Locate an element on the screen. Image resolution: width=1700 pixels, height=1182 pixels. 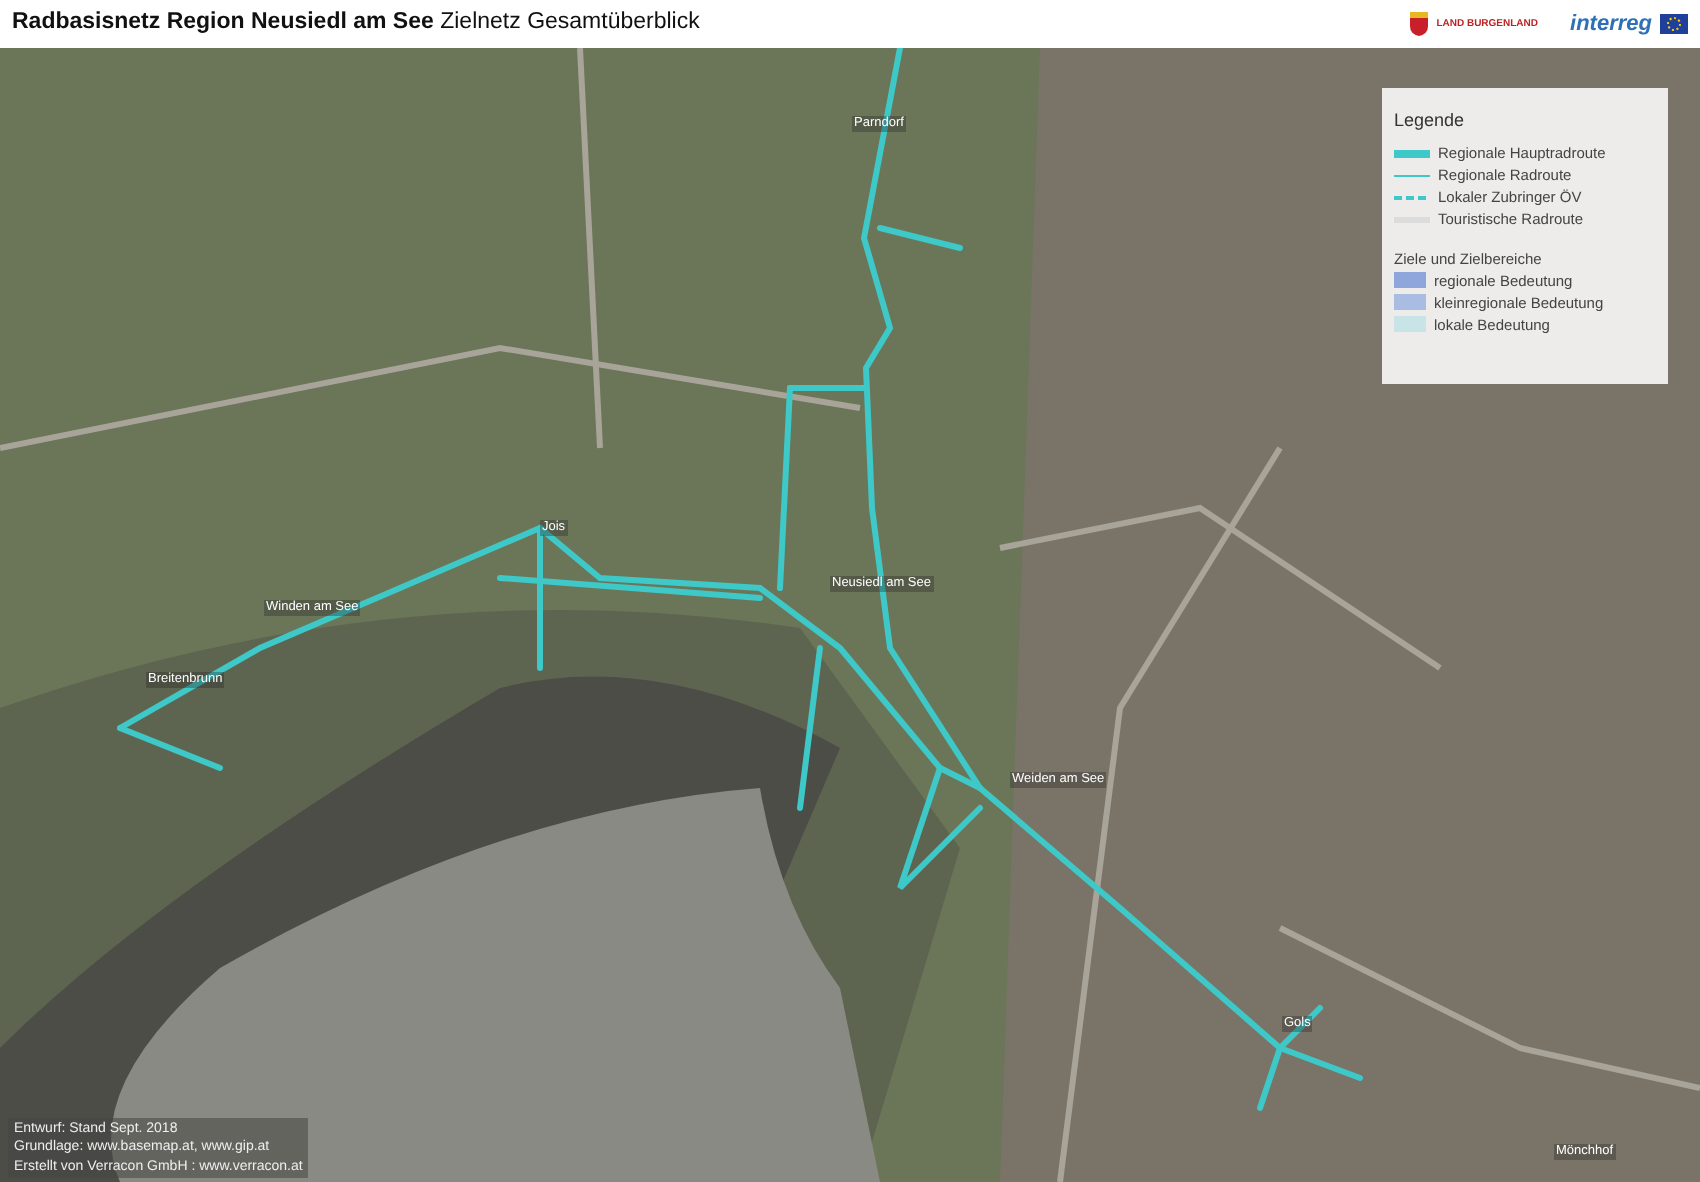
coat-of-arms-icon is located at coordinates (1419, 24).